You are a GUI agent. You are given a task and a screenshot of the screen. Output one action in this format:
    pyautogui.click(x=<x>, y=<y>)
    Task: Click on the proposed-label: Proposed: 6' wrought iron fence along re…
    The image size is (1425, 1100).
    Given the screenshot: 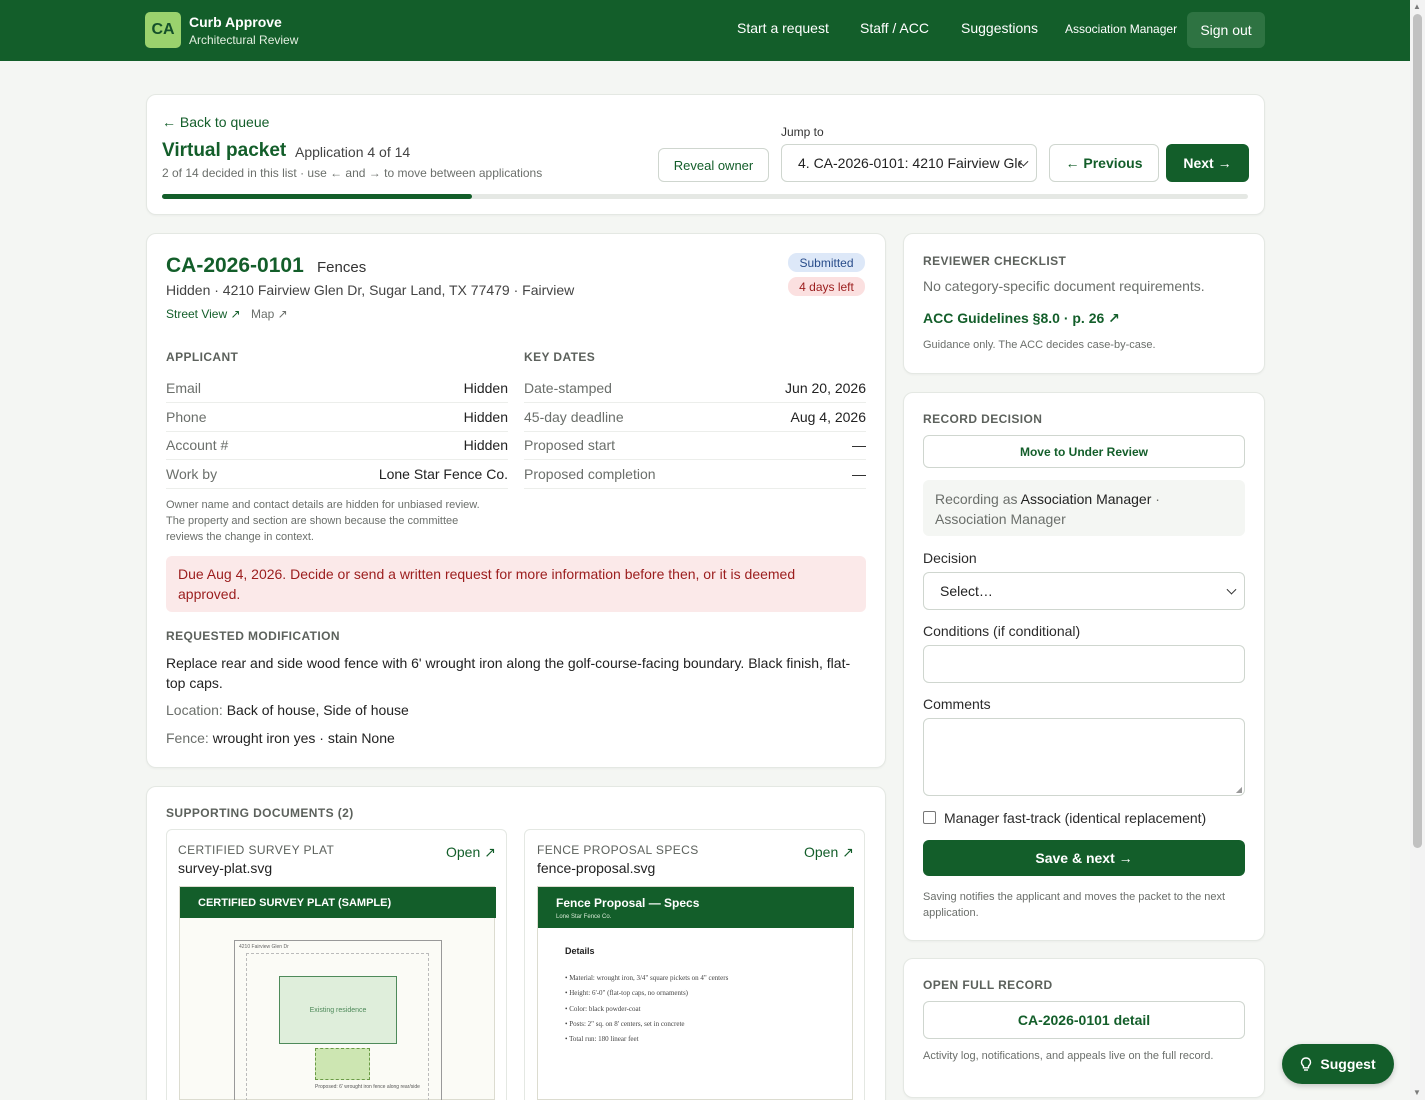 What is the action you would take?
    pyautogui.click(x=367, y=1087)
    